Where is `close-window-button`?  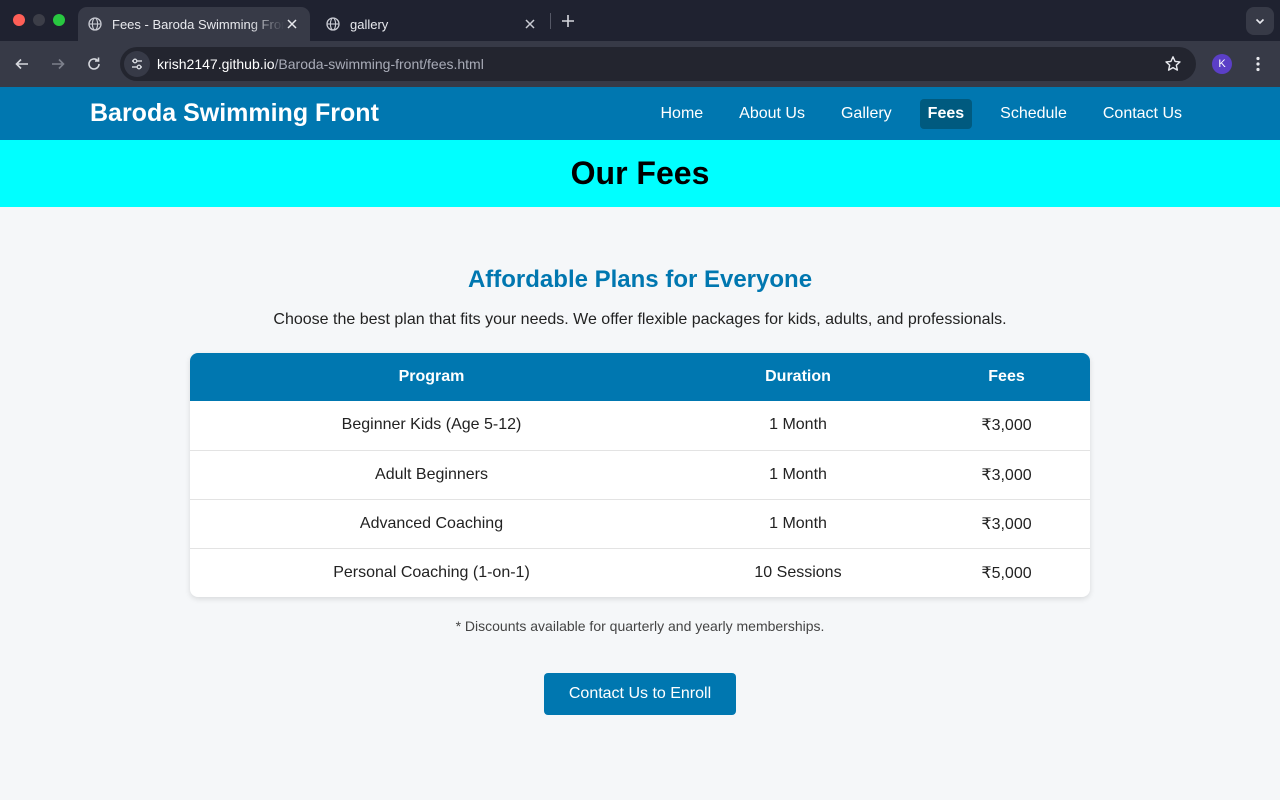
close-window-button is located at coordinates (19, 20).